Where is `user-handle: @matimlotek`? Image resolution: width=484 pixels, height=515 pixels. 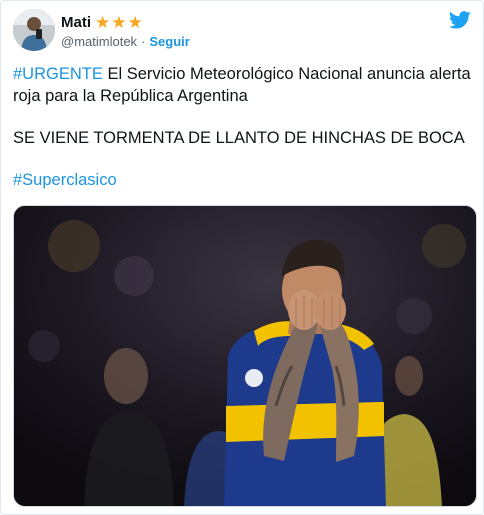 user-handle: @matimlotek is located at coordinates (99, 41).